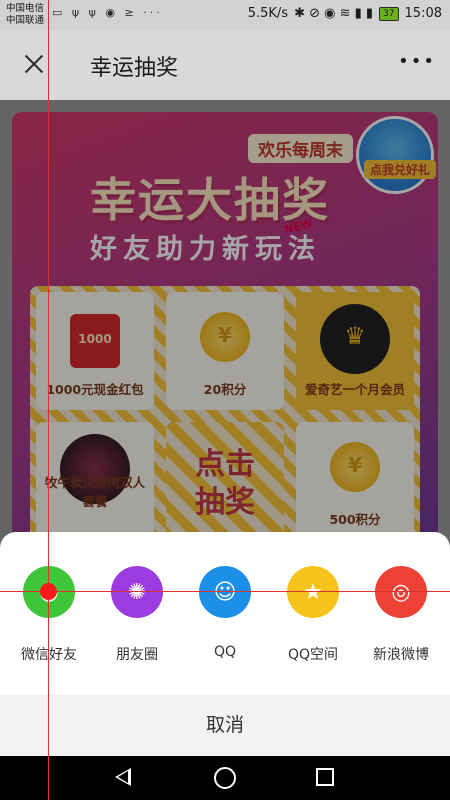  I want to click on home-icon, so click(225, 778).